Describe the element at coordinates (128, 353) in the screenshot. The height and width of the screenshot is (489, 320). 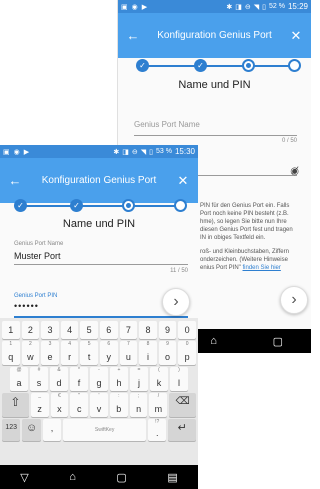
I see `key-u: 7u` at that location.